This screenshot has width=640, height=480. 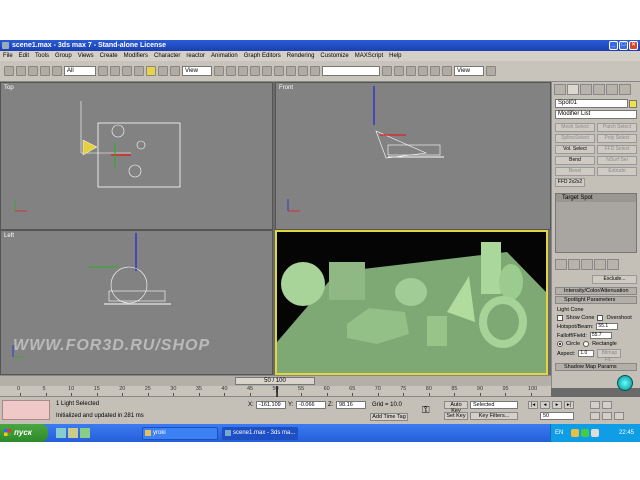 What do you see at coordinates (80, 71) in the screenshot?
I see `selection-filter-dropdown: All` at bounding box center [80, 71].